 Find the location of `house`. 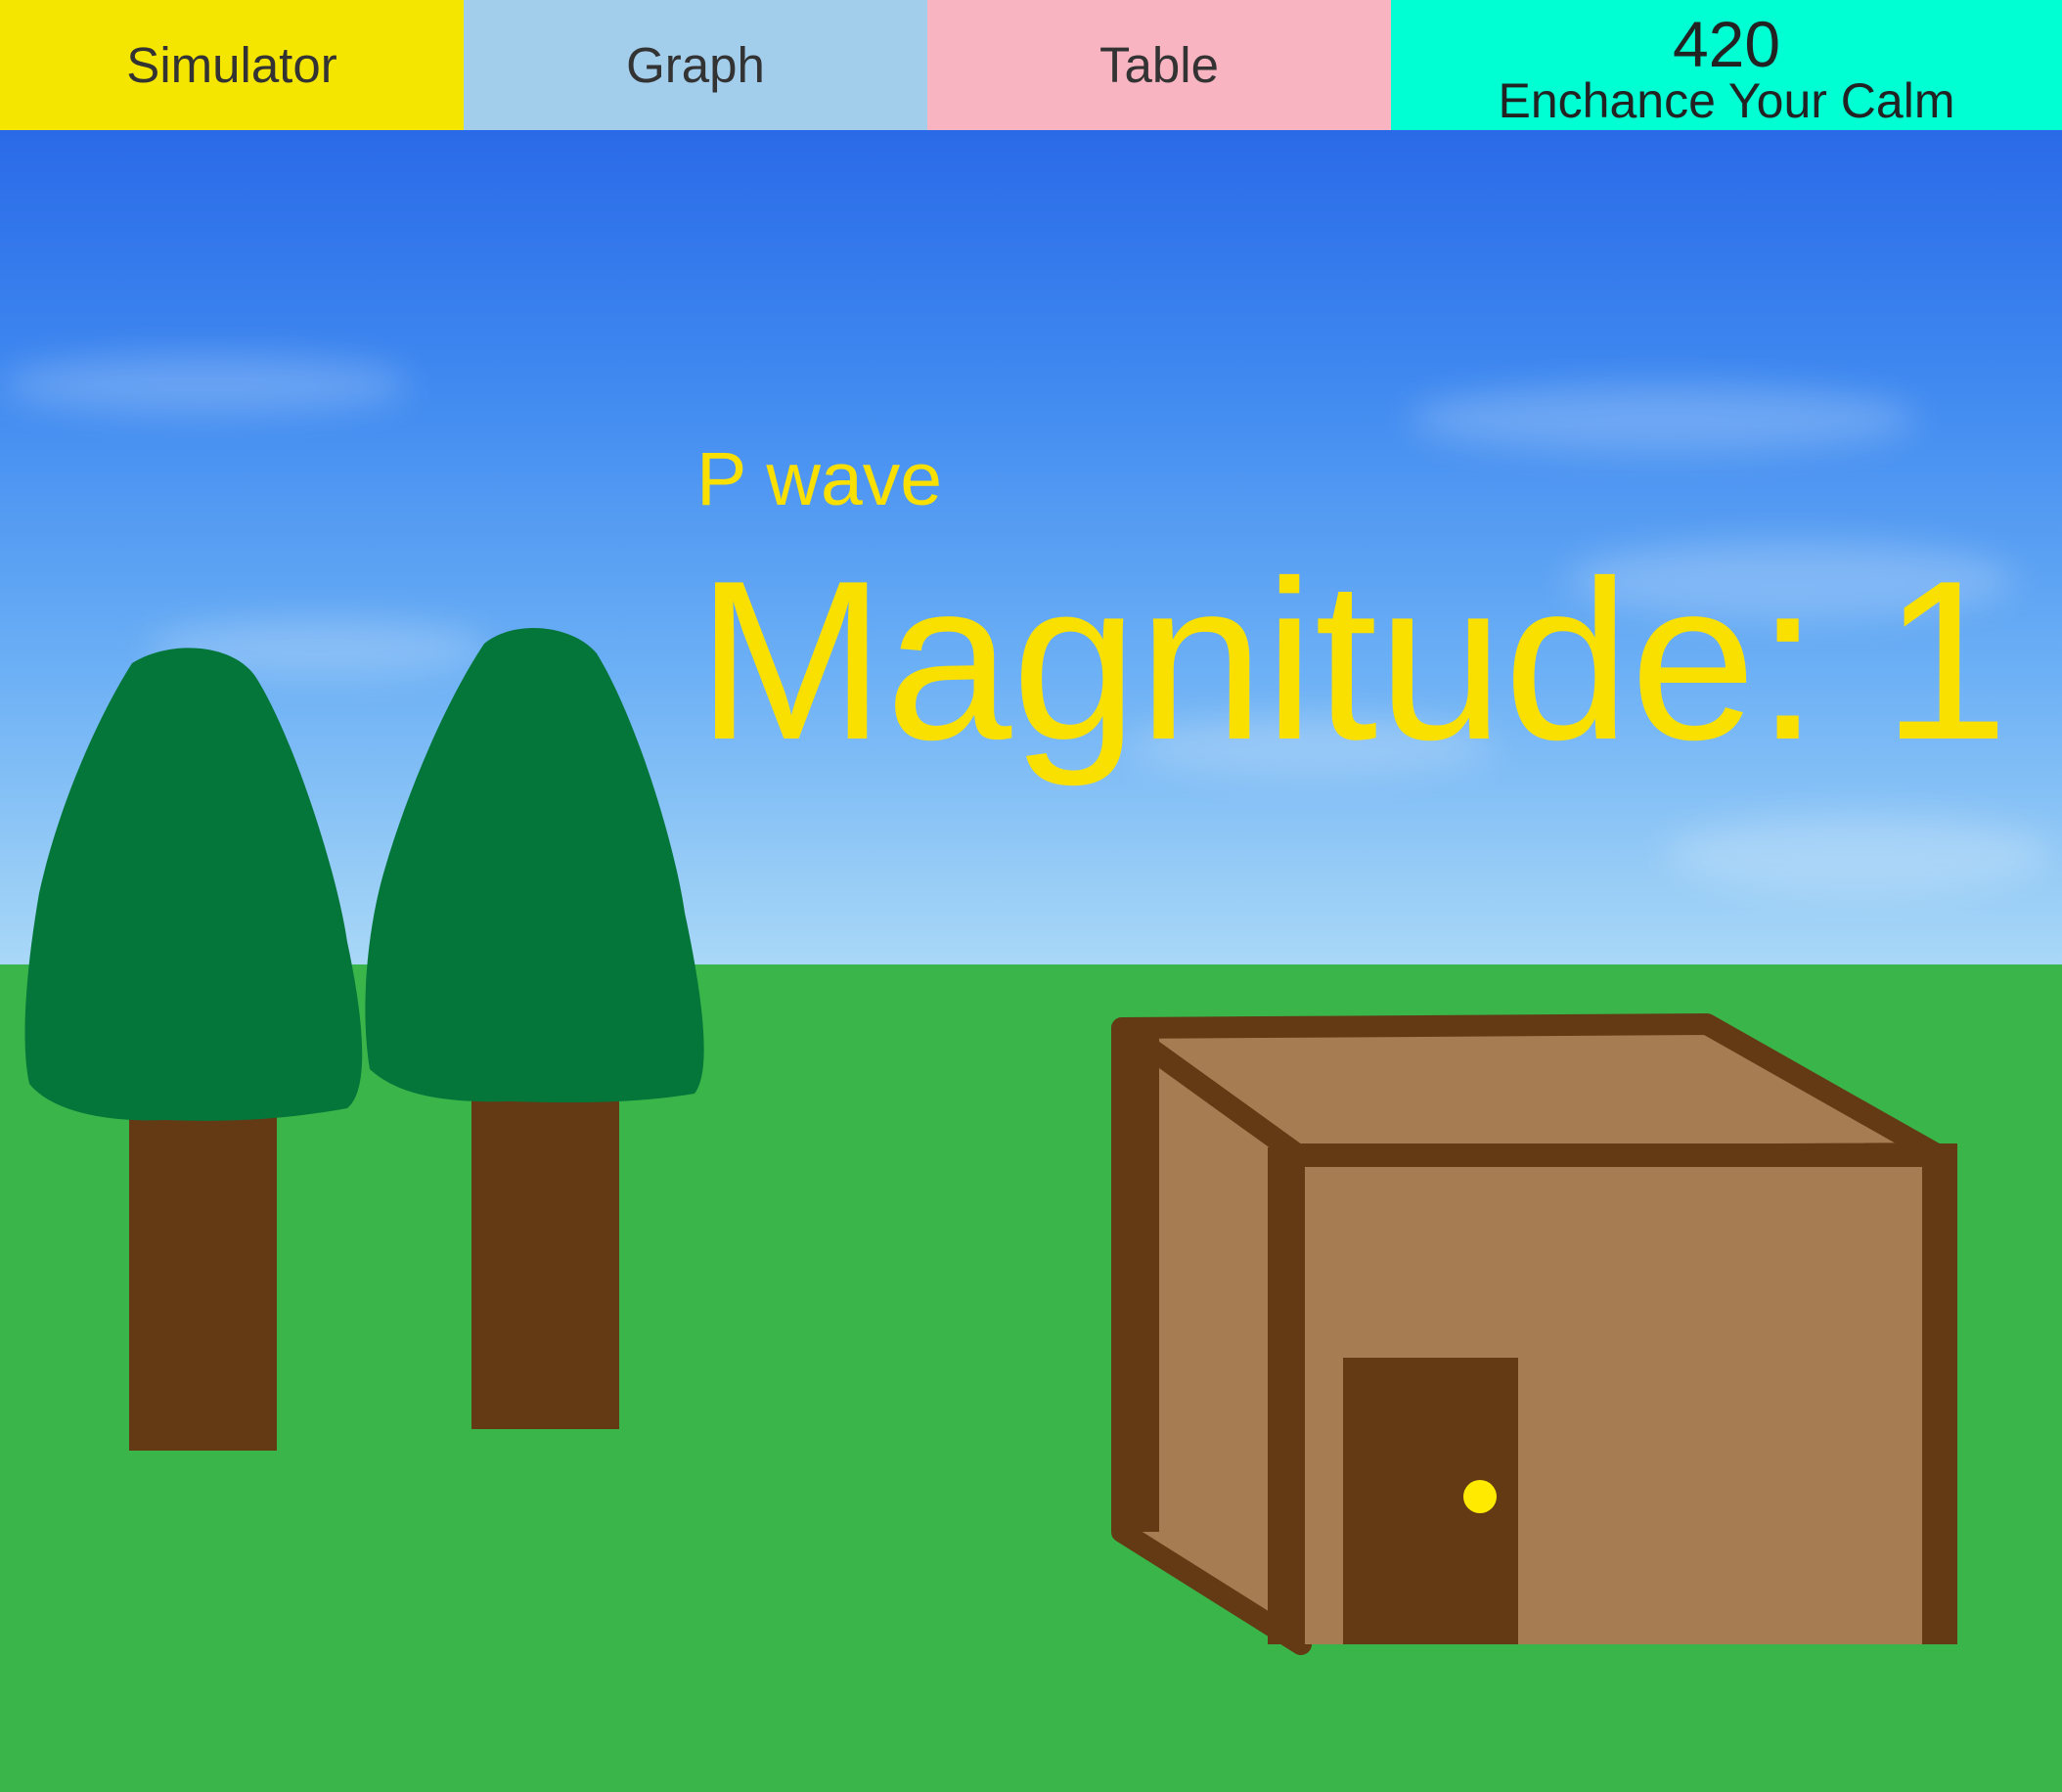

house is located at coordinates (1534, 1334).